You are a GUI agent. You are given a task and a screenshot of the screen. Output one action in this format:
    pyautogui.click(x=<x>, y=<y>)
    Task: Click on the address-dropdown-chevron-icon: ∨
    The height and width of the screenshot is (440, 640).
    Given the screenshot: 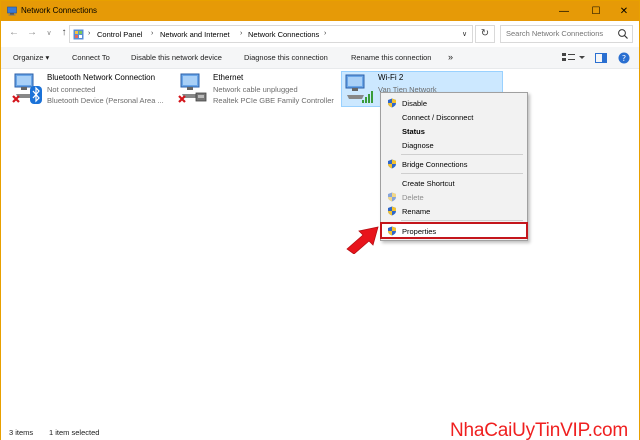 What is the action you would take?
    pyautogui.click(x=464, y=34)
    